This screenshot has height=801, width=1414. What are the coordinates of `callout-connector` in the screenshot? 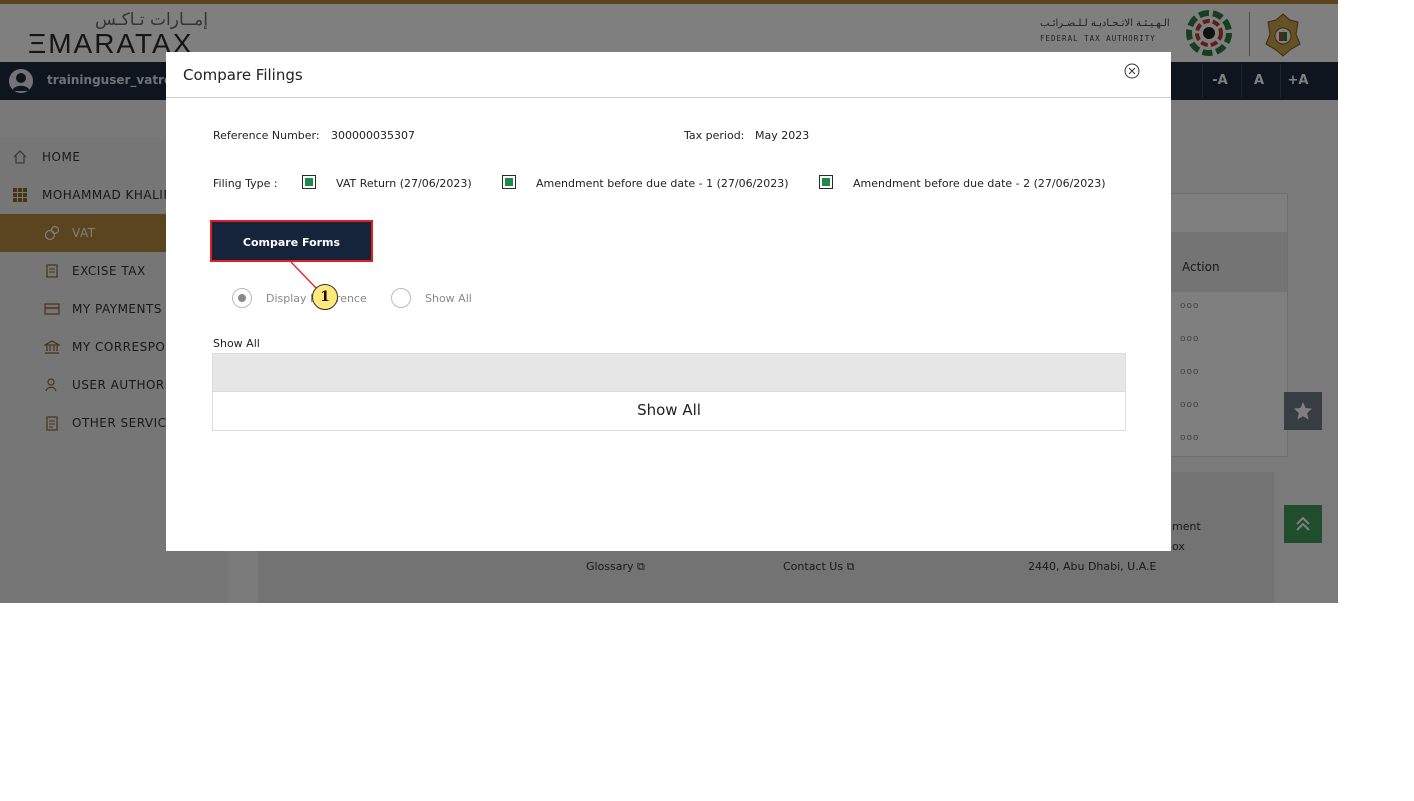 It's located at (303, 275).